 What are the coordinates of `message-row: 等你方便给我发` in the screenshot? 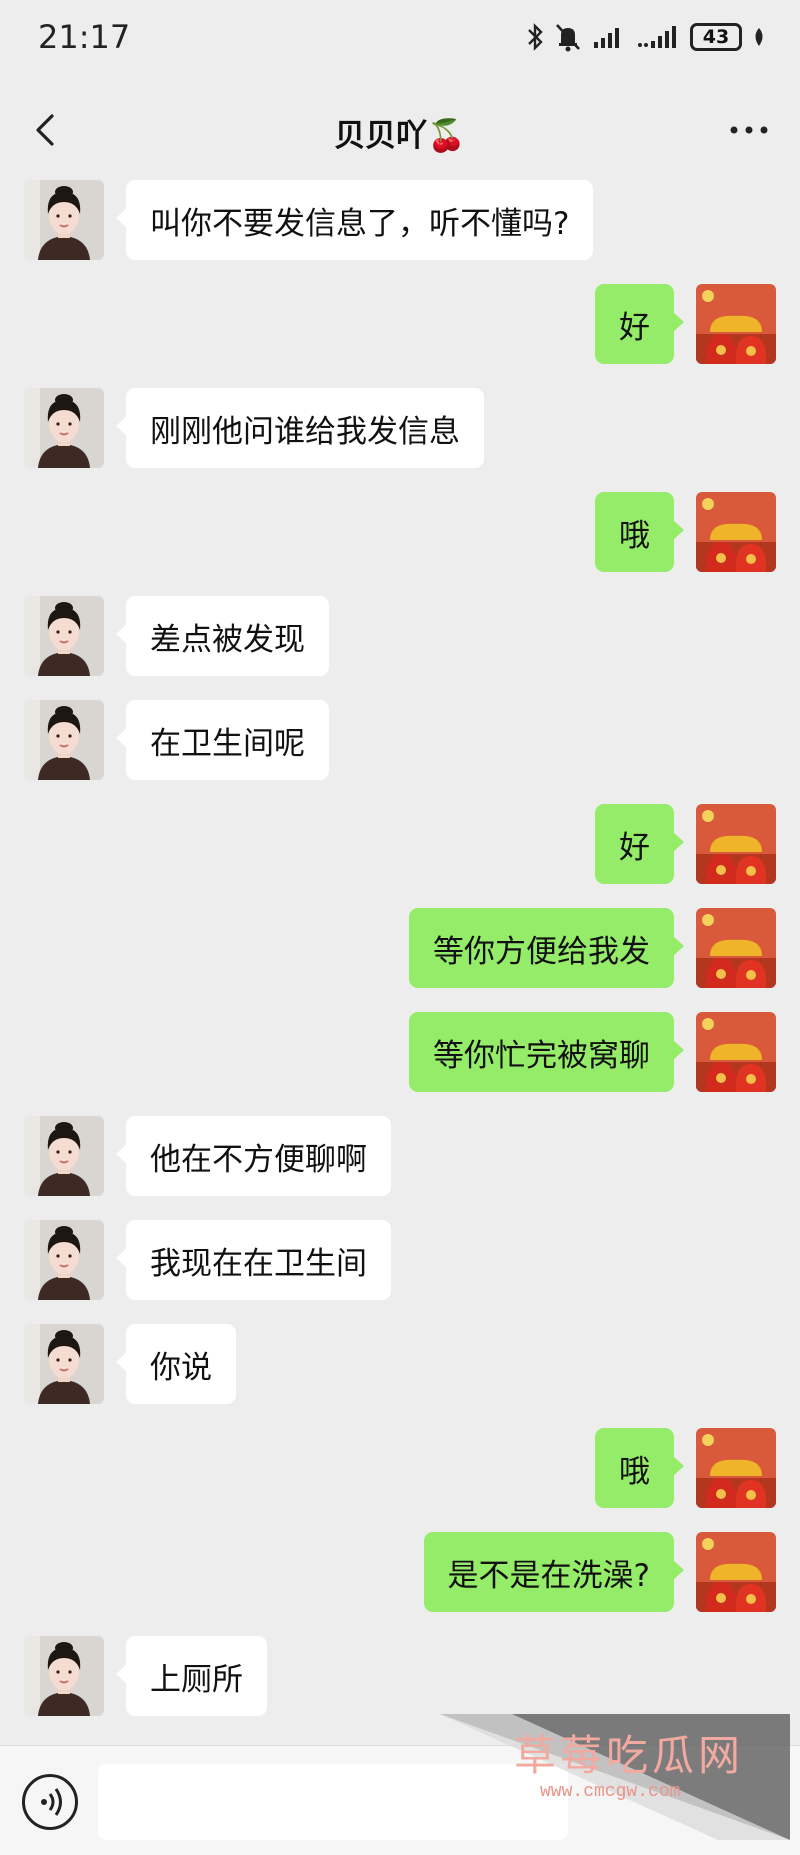 It's located at (400, 948).